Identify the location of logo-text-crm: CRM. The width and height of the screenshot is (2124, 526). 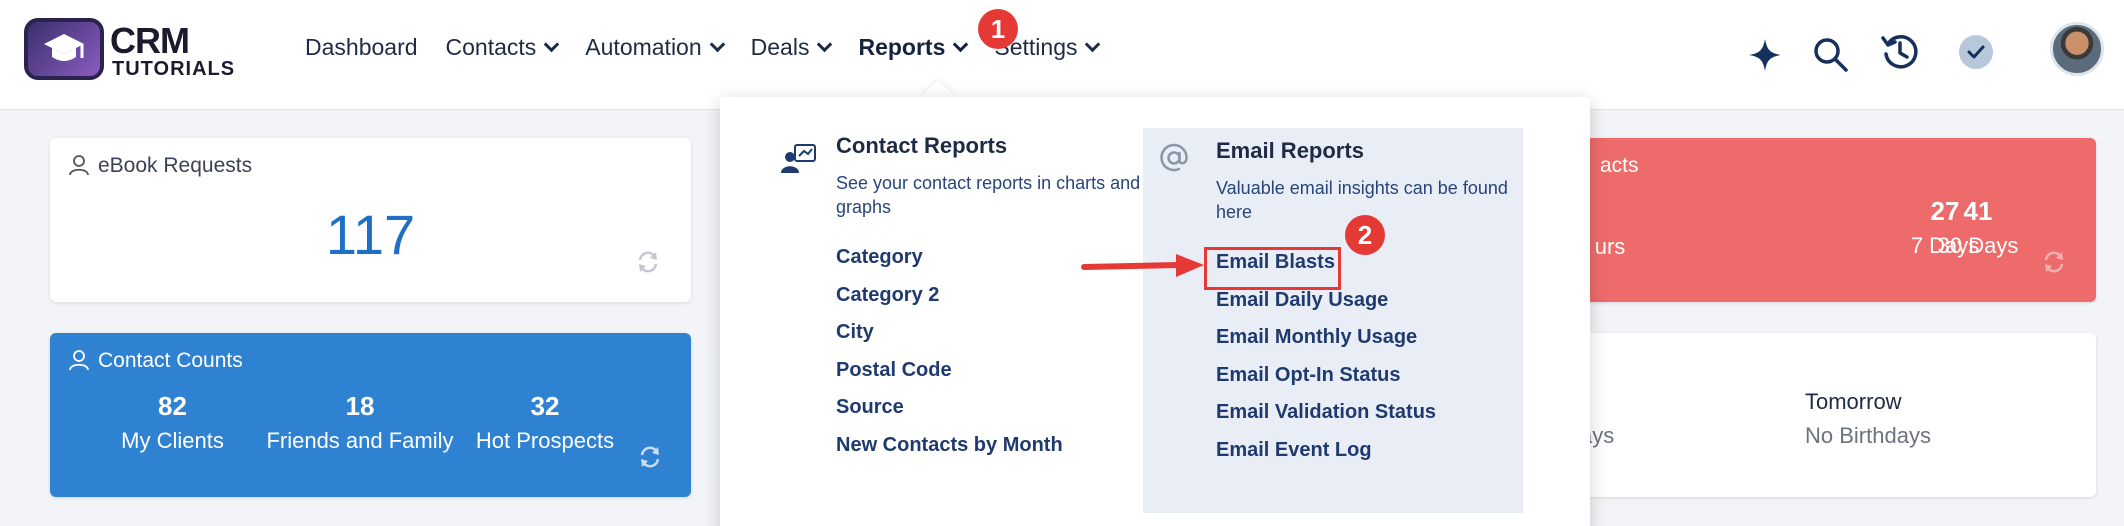
(150, 40).